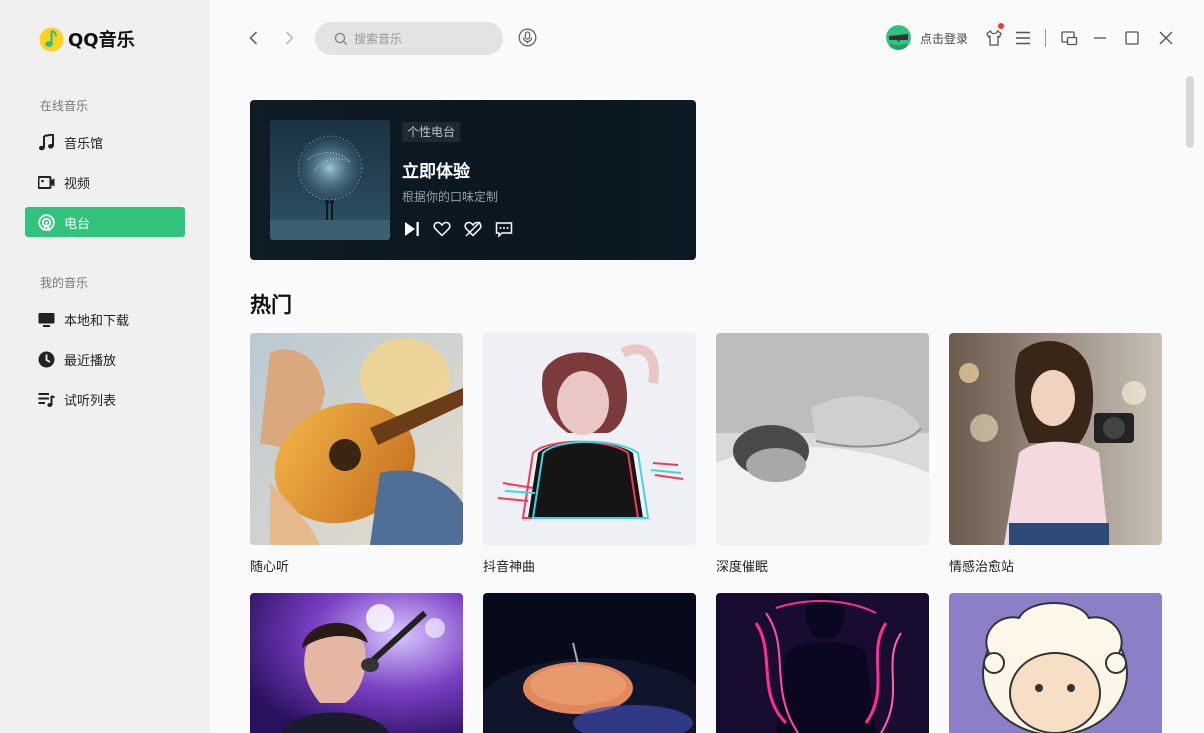 Image resolution: width=1204 pixels, height=733 pixels. Describe the element at coordinates (46, 359) in the screenshot. I see `clock-icon` at that location.